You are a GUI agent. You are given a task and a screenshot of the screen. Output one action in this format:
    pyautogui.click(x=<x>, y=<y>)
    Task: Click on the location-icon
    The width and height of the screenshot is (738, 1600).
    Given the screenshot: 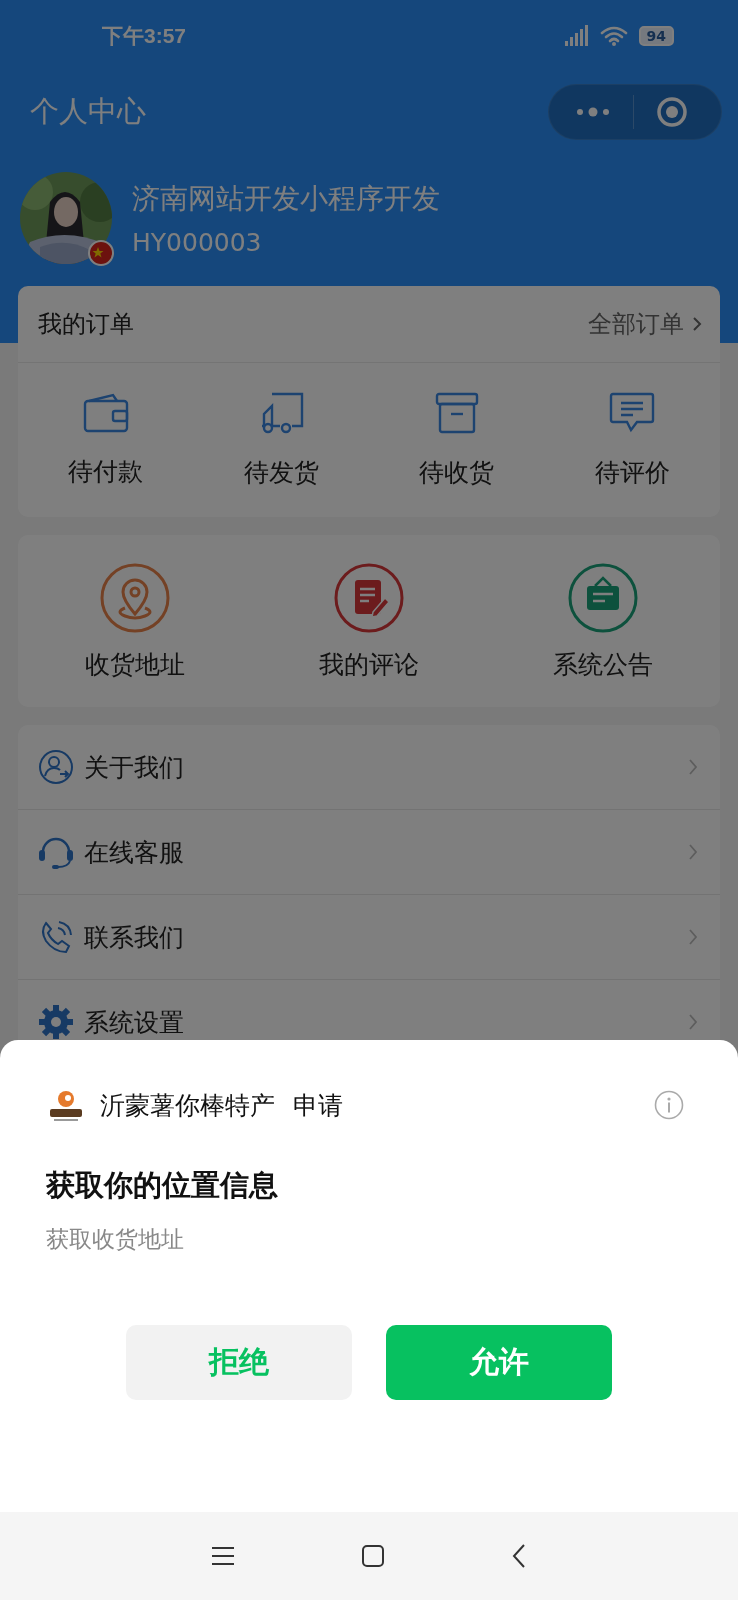 What is the action you would take?
    pyautogui.click(x=135, y=597)
    